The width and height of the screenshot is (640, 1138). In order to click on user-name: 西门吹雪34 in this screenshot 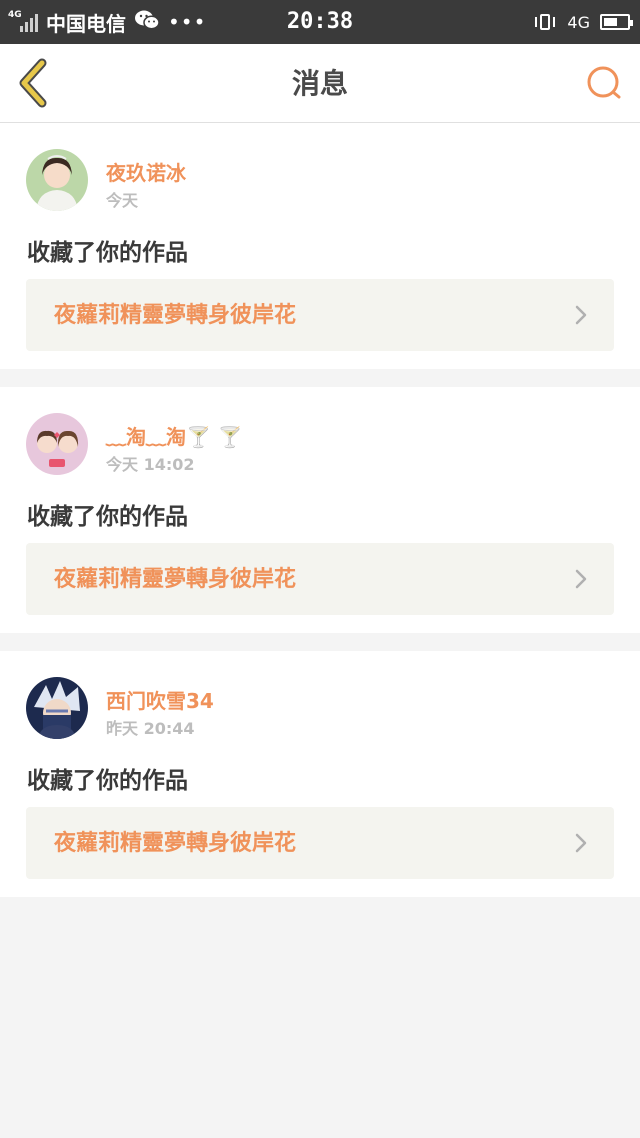, I will do `click(160, 699)`.